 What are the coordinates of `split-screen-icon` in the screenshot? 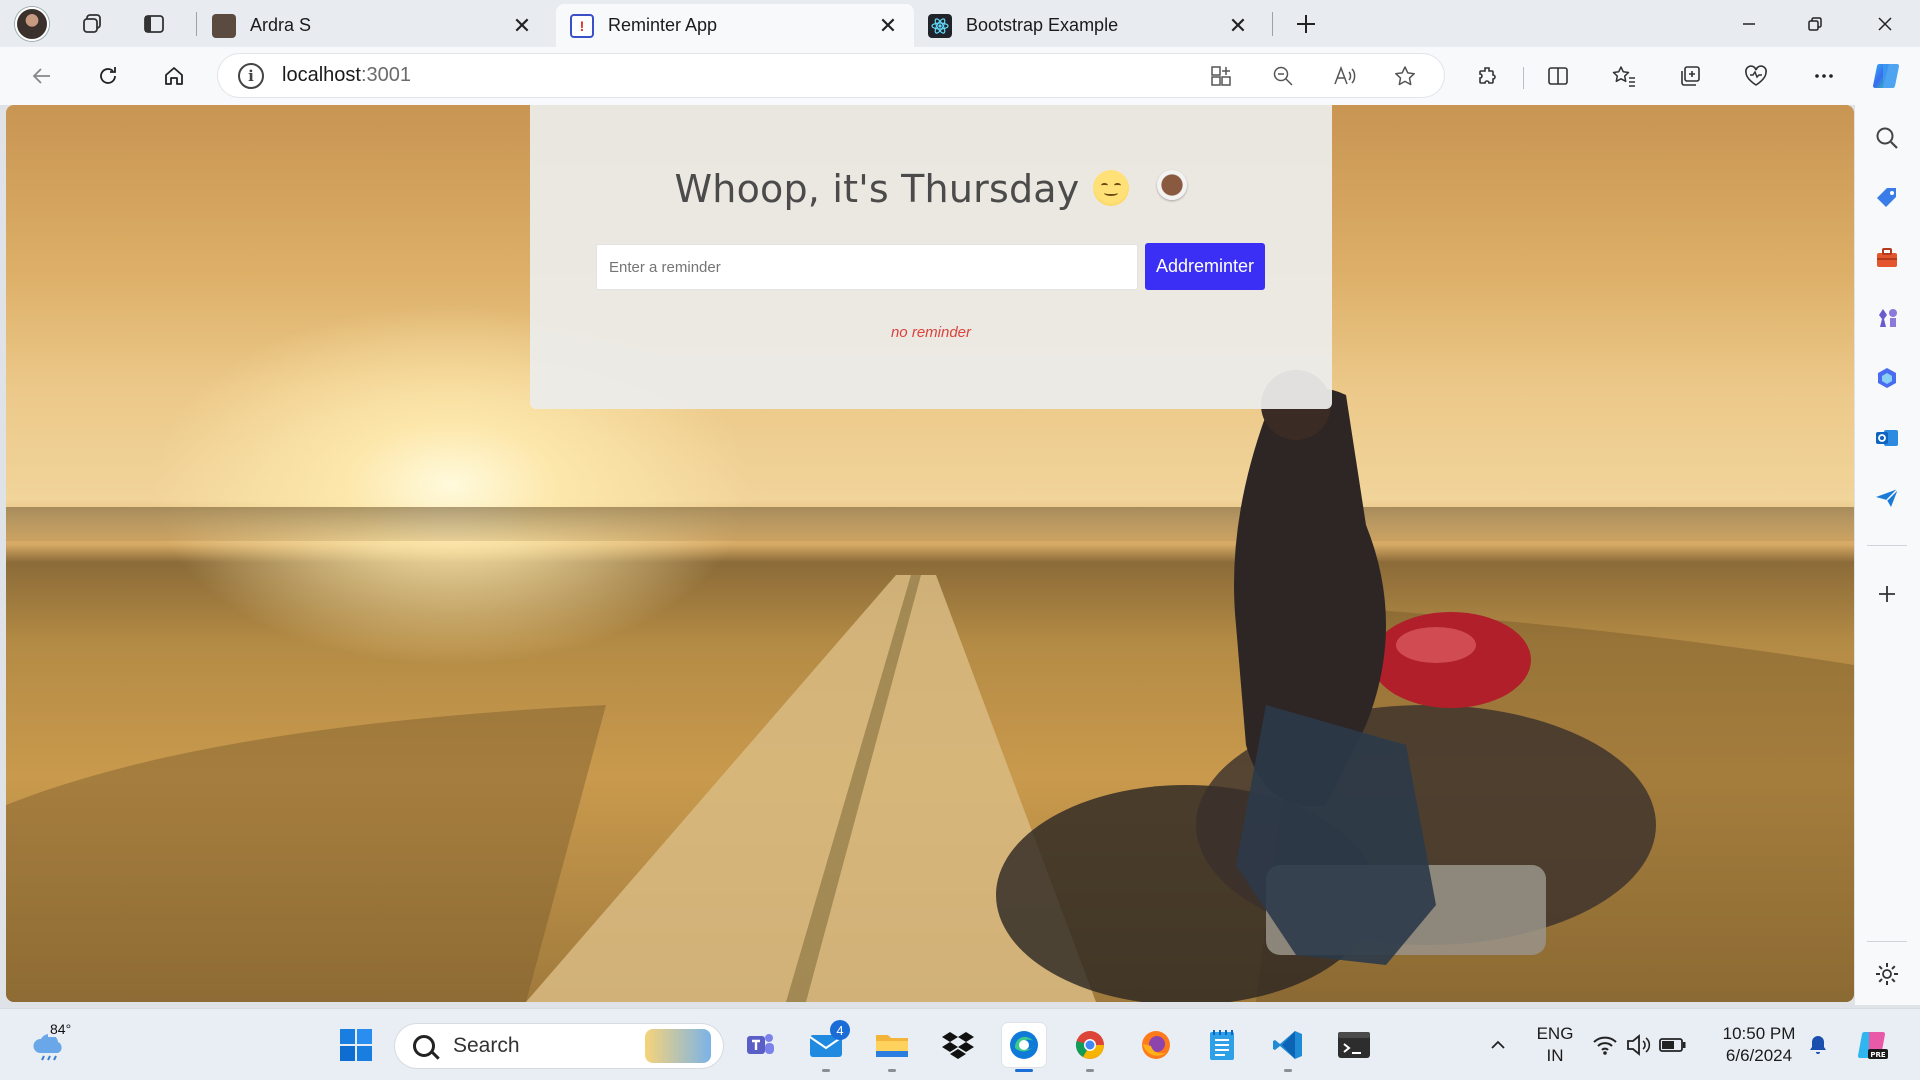 It's located at (1558, 76).